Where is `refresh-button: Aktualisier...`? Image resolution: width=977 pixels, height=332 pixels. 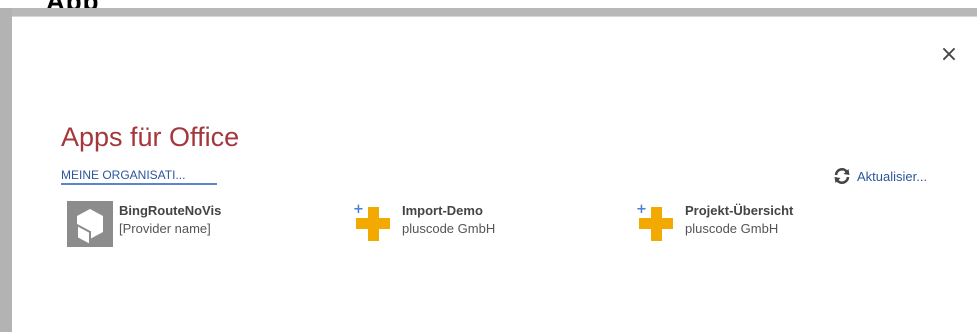
refresh-button: Aktualisier... is located at coordinates (880, 176).